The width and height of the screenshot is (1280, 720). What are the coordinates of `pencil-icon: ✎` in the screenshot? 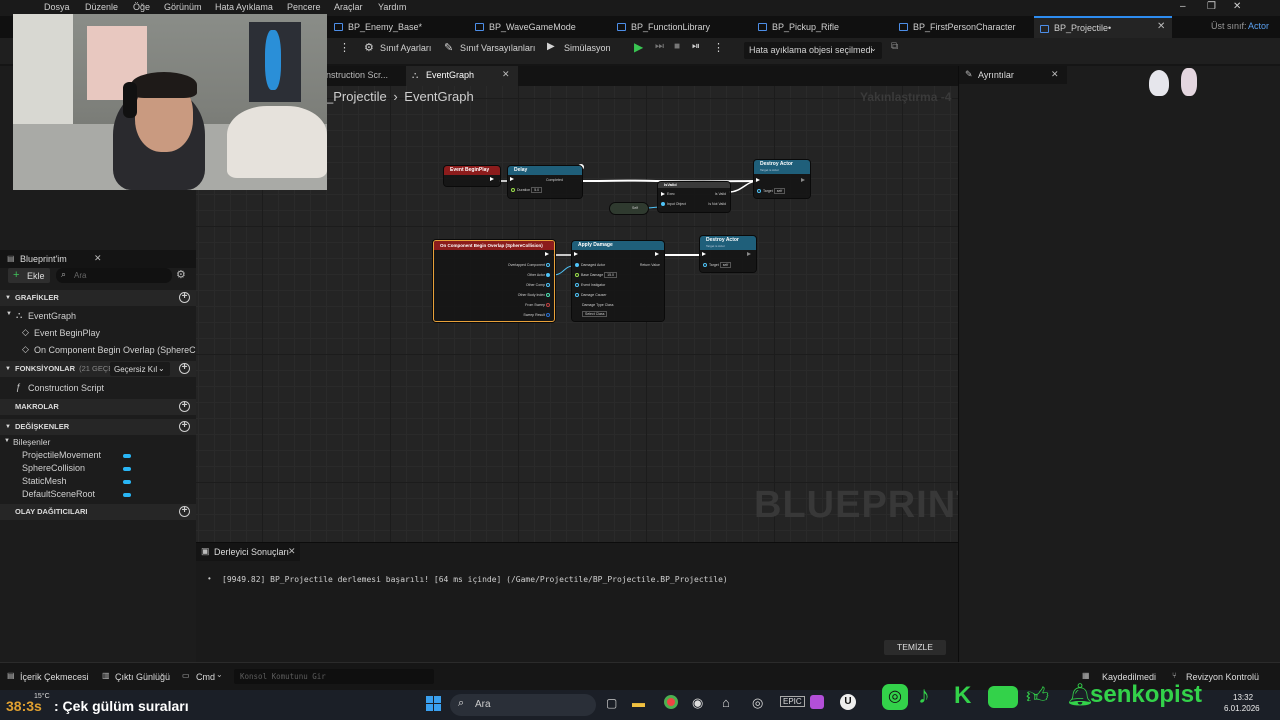 It's located at (448, 47).